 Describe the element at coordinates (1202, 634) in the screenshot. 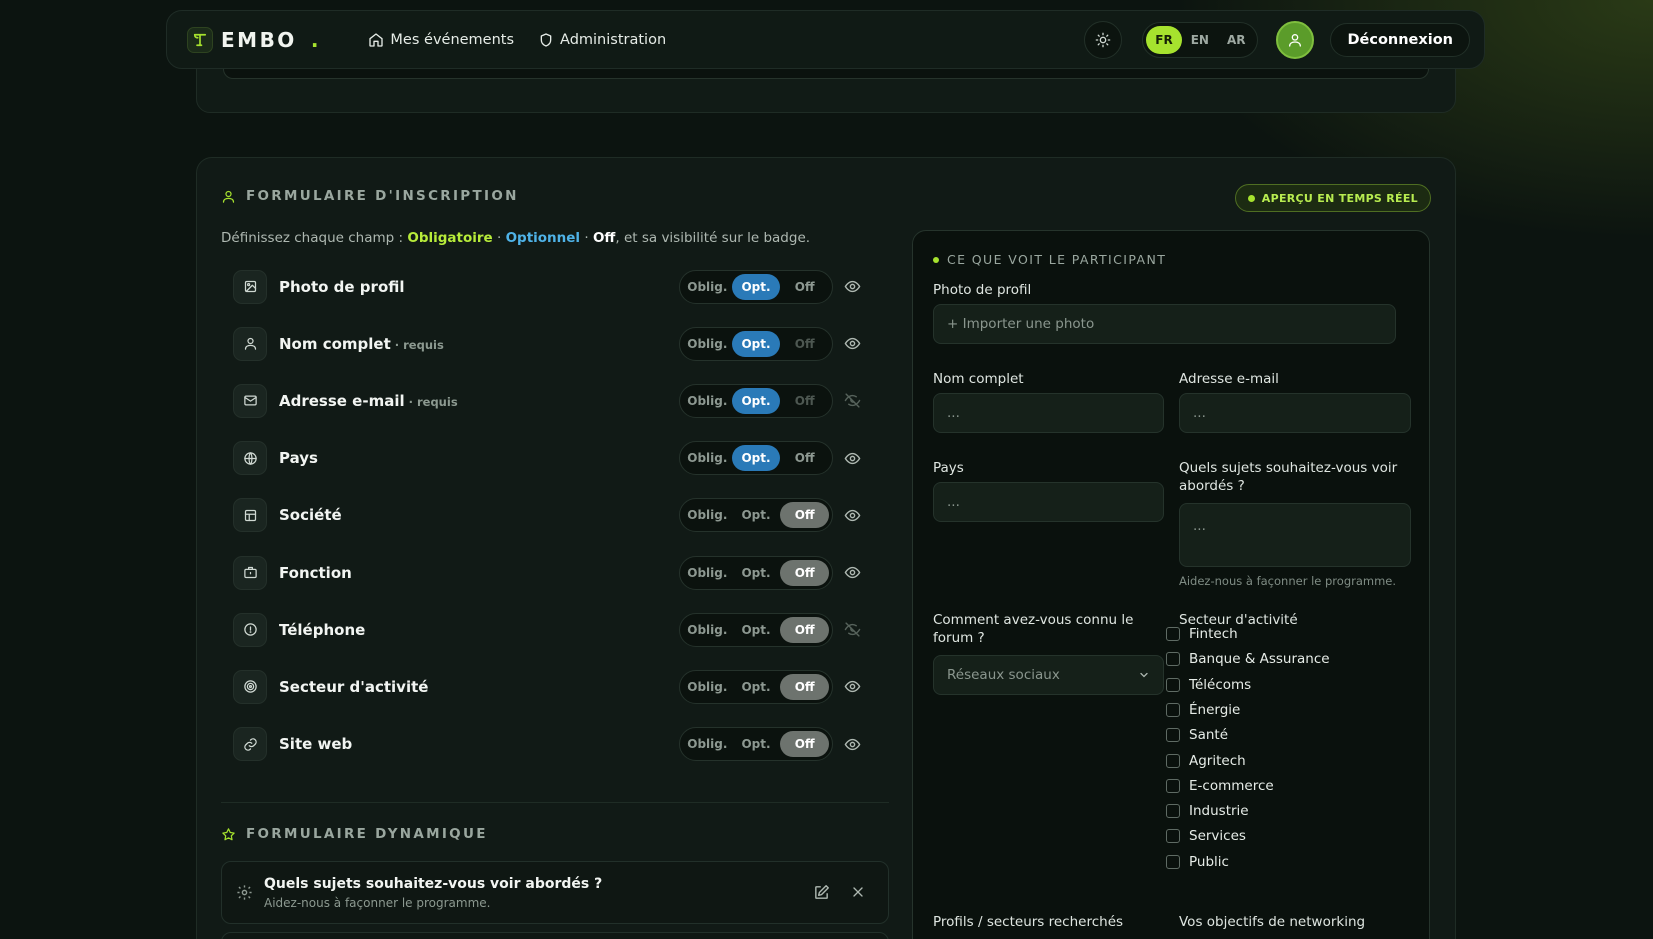

I see `sector-checkbox: Fintech` at that location.